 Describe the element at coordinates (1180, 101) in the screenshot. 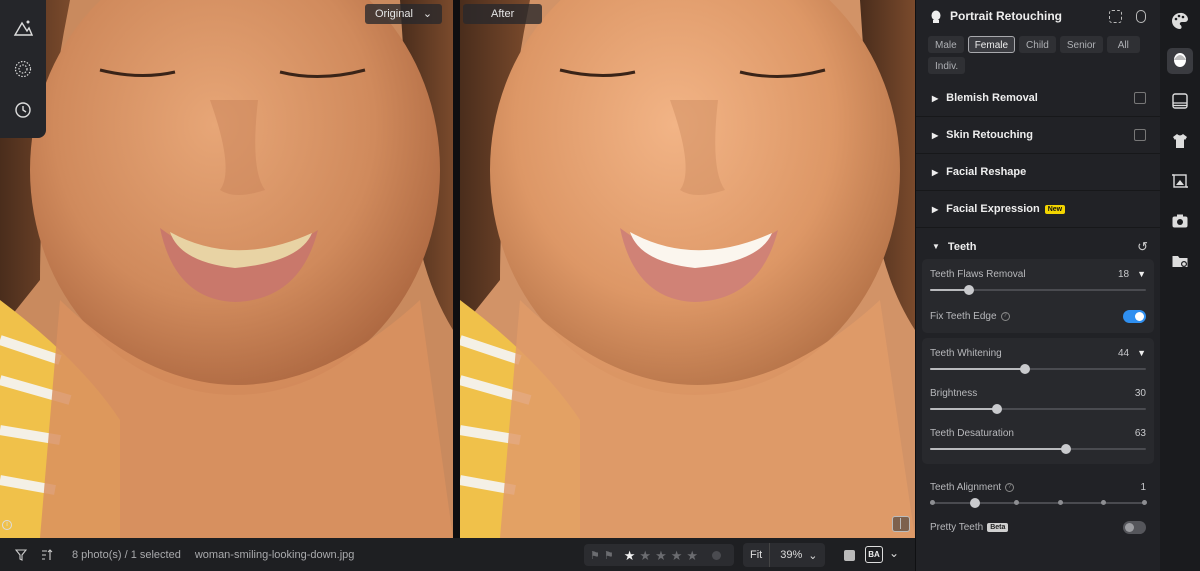

I see `landscape-icon` at that location.